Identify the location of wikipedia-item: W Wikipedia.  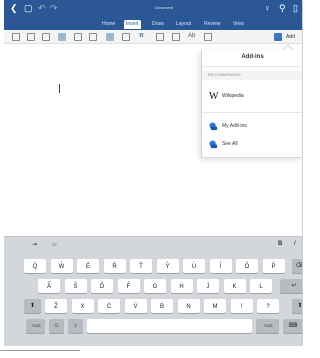
(252, 96).